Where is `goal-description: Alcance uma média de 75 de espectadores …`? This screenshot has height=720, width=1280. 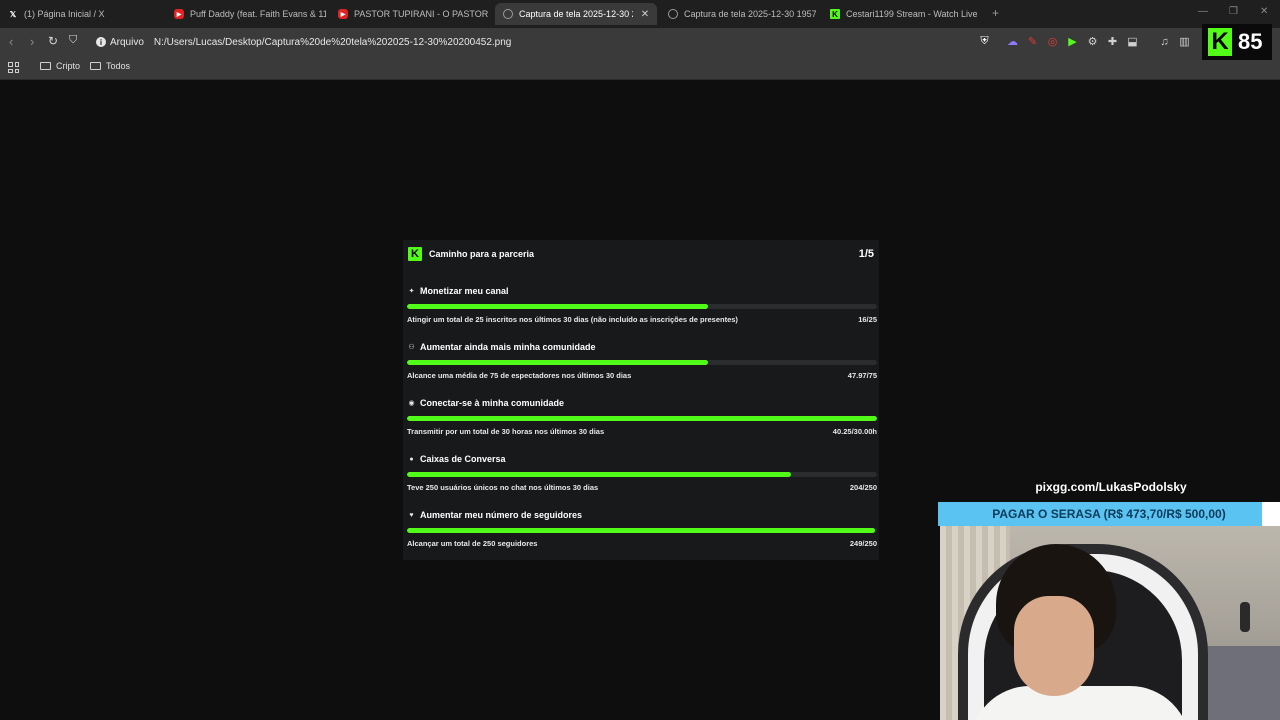
goal-description: Alcance uma média de 75 de espectadores … is located at coordinates (519, 375).